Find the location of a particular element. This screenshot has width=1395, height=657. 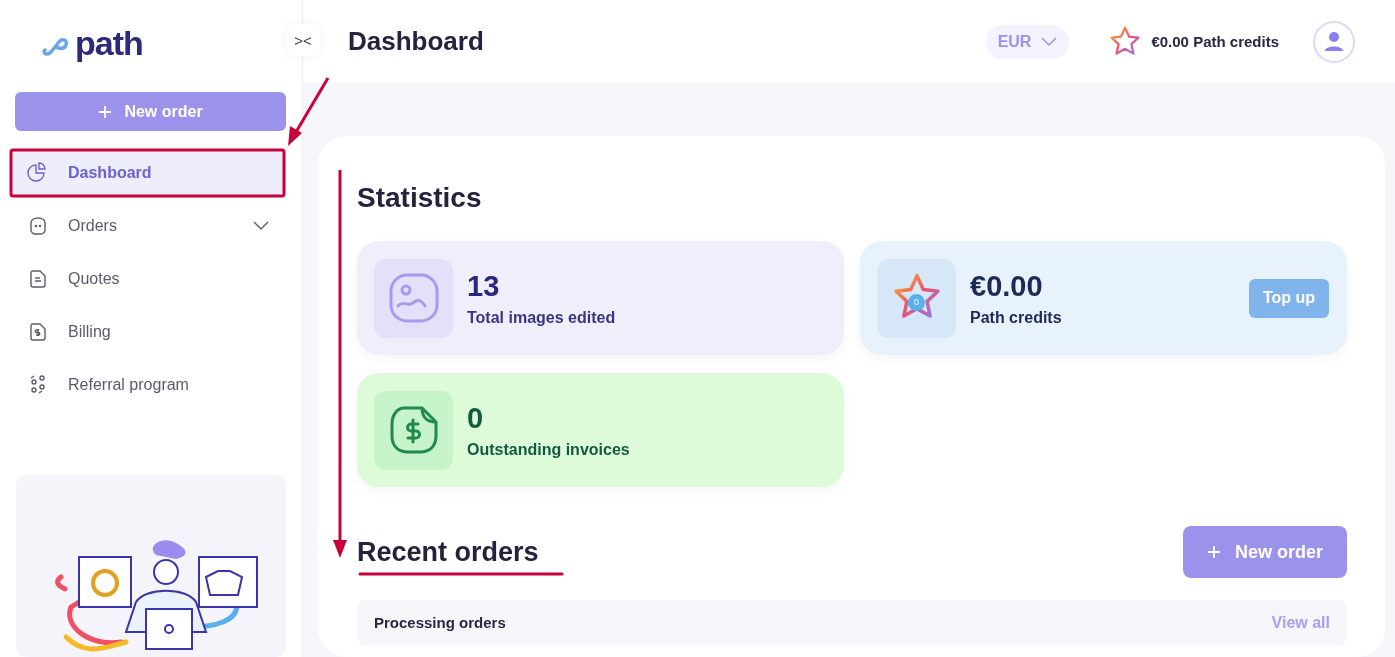

top-up-button: Top up is located at coordinates (1288, 298).